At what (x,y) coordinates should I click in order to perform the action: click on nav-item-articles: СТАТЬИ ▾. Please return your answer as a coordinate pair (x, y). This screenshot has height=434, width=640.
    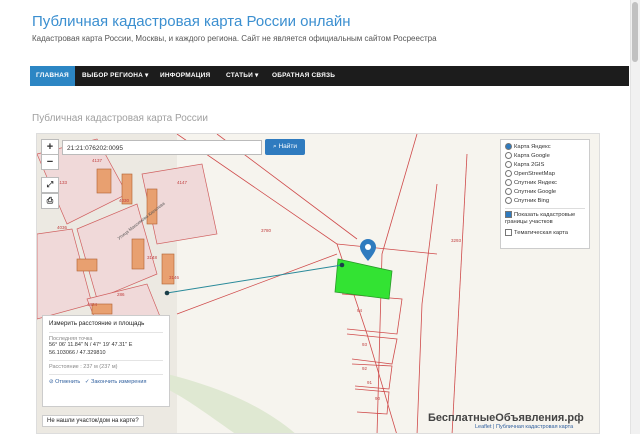
    Looking at the image, I should click on (242, 76).